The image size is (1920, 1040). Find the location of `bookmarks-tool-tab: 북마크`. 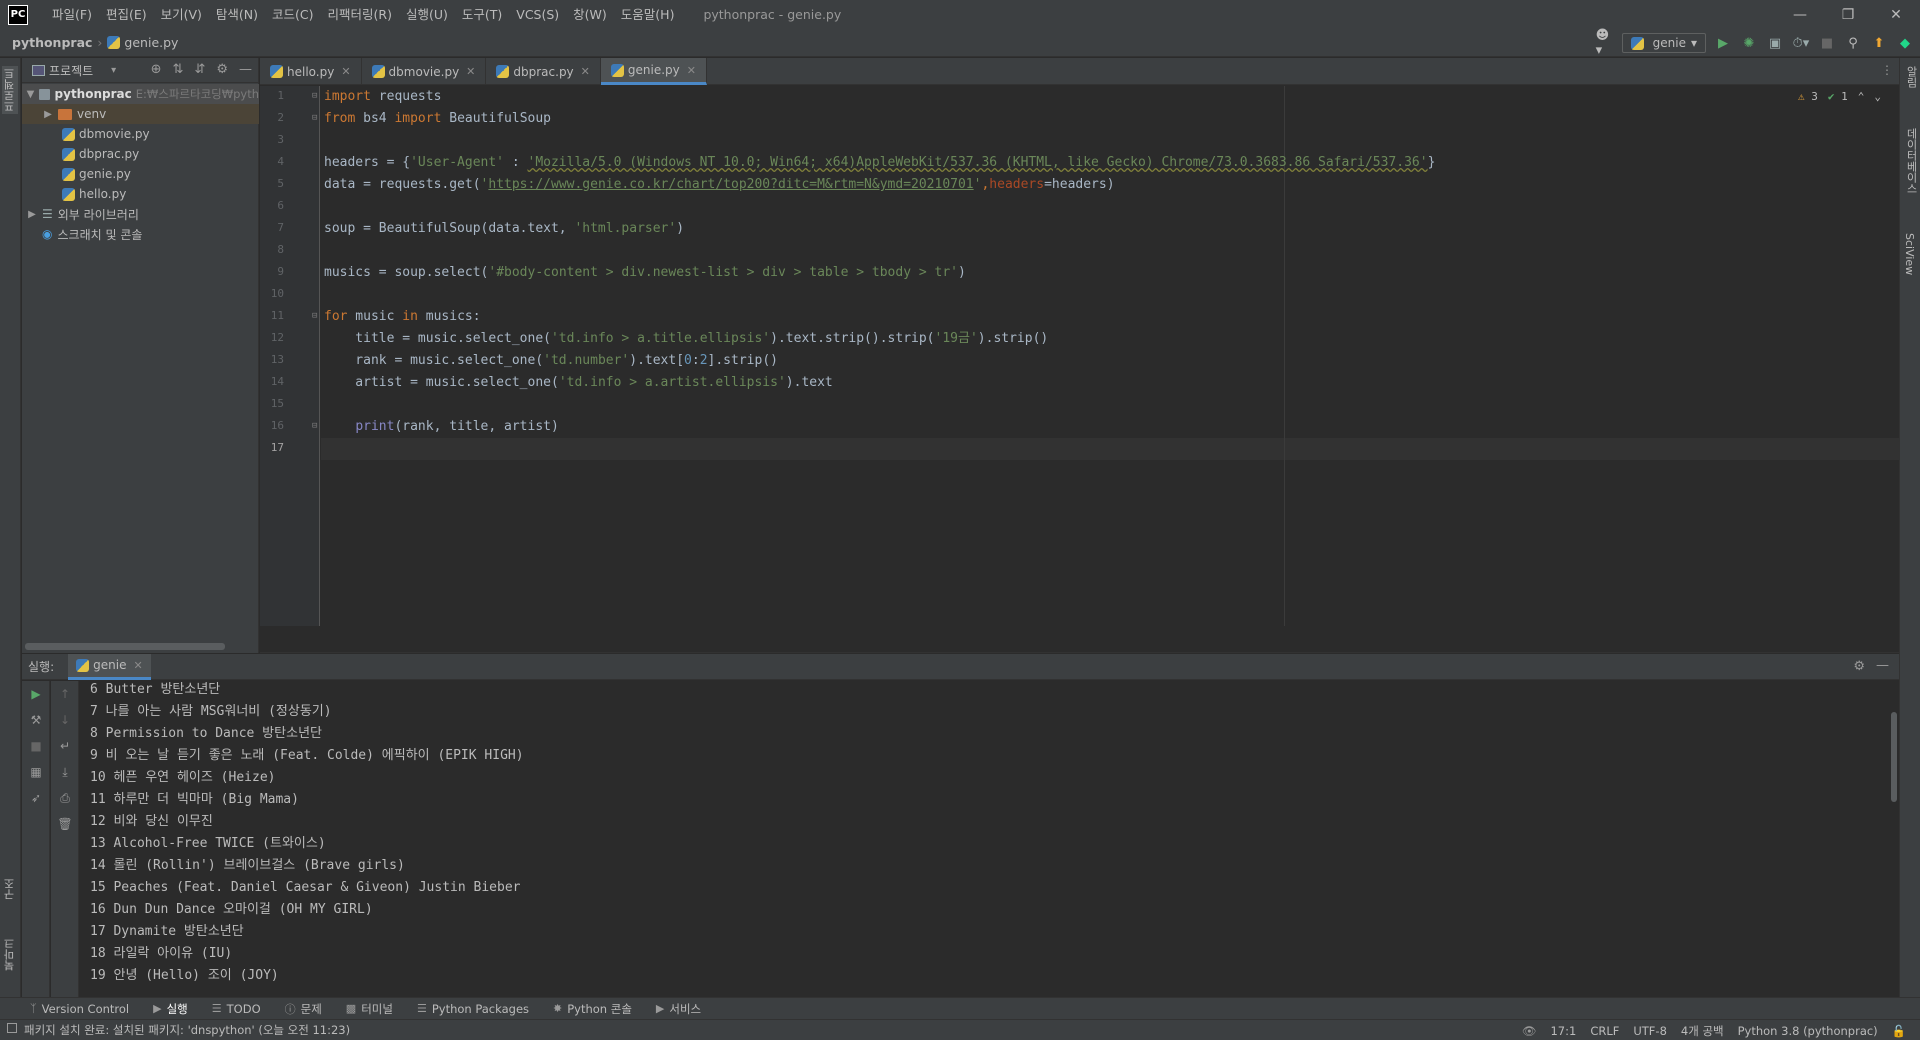

bookmarks-tool-tab: 북마크 is located at coordinates (10, 954).